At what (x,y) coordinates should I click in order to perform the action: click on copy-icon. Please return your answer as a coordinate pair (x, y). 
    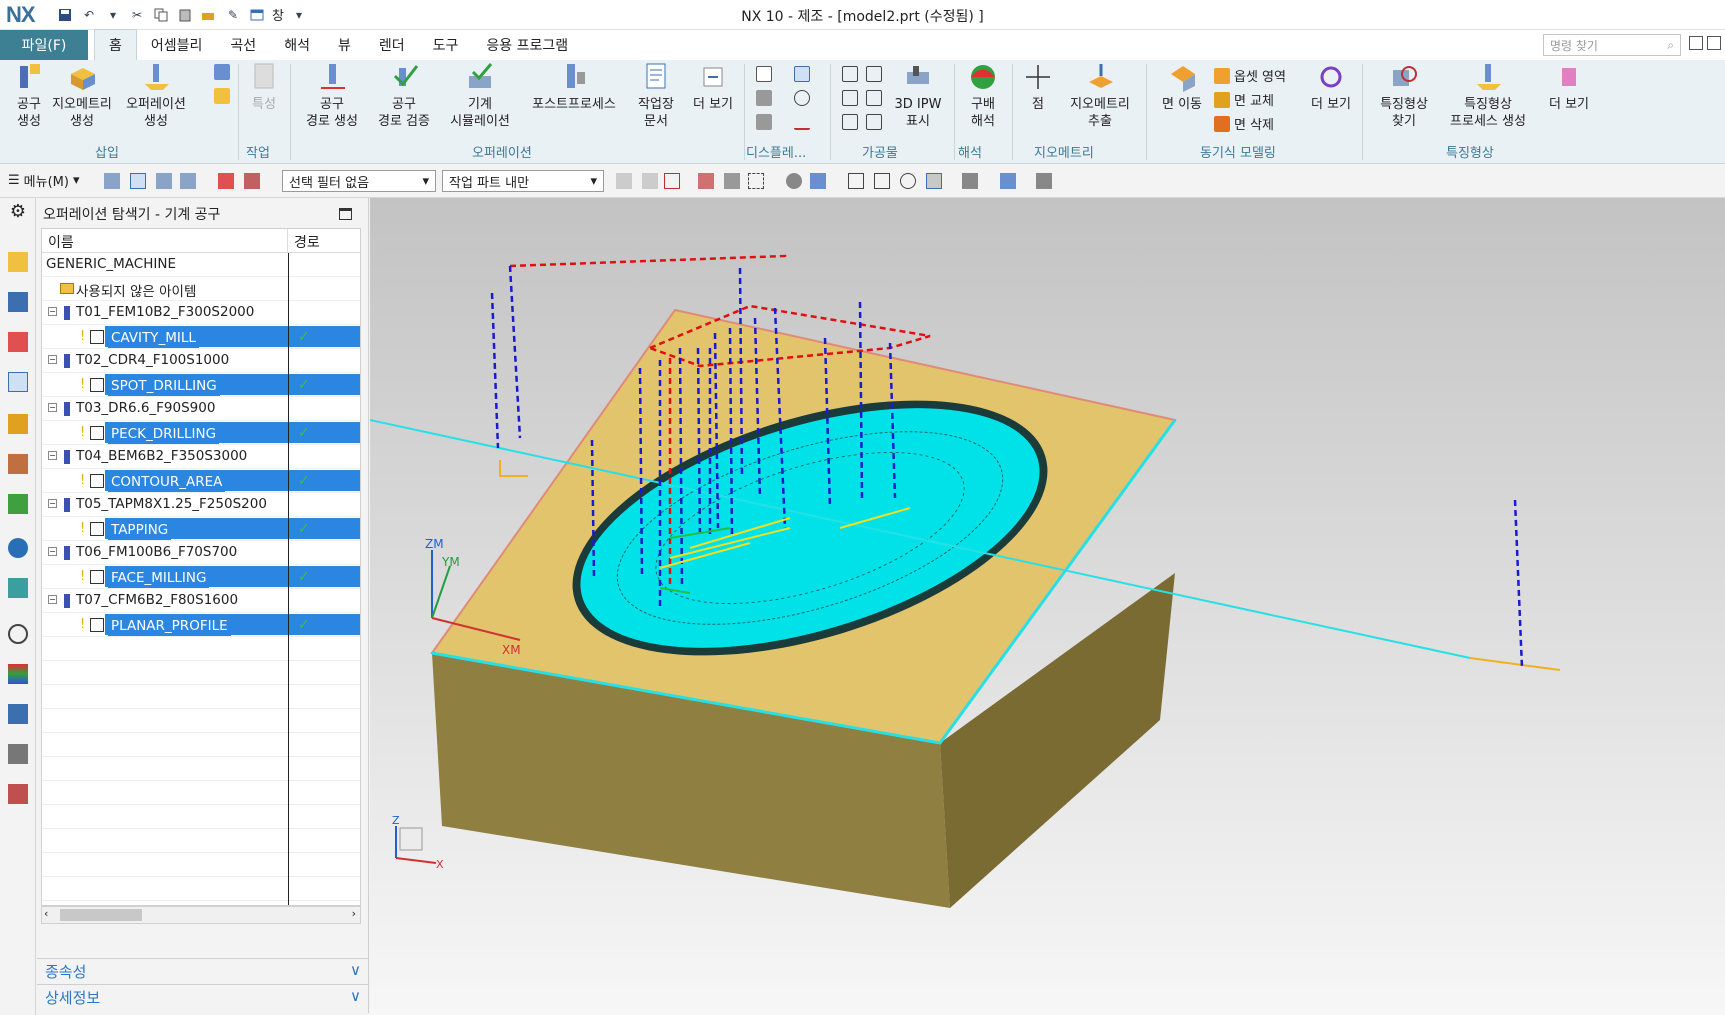
    Looking at the image, I should click on (161, 15).